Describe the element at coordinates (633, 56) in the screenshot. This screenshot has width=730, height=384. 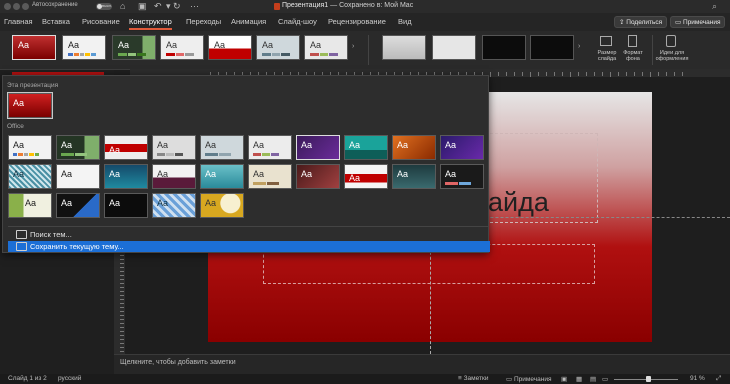
I see `format-background-button: Формат фона` at that location.